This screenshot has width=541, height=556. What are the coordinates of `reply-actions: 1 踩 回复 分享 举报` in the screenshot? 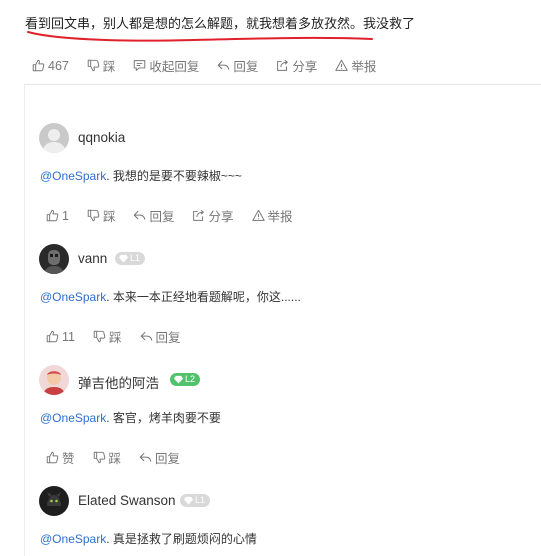 It's located at (178, 215).